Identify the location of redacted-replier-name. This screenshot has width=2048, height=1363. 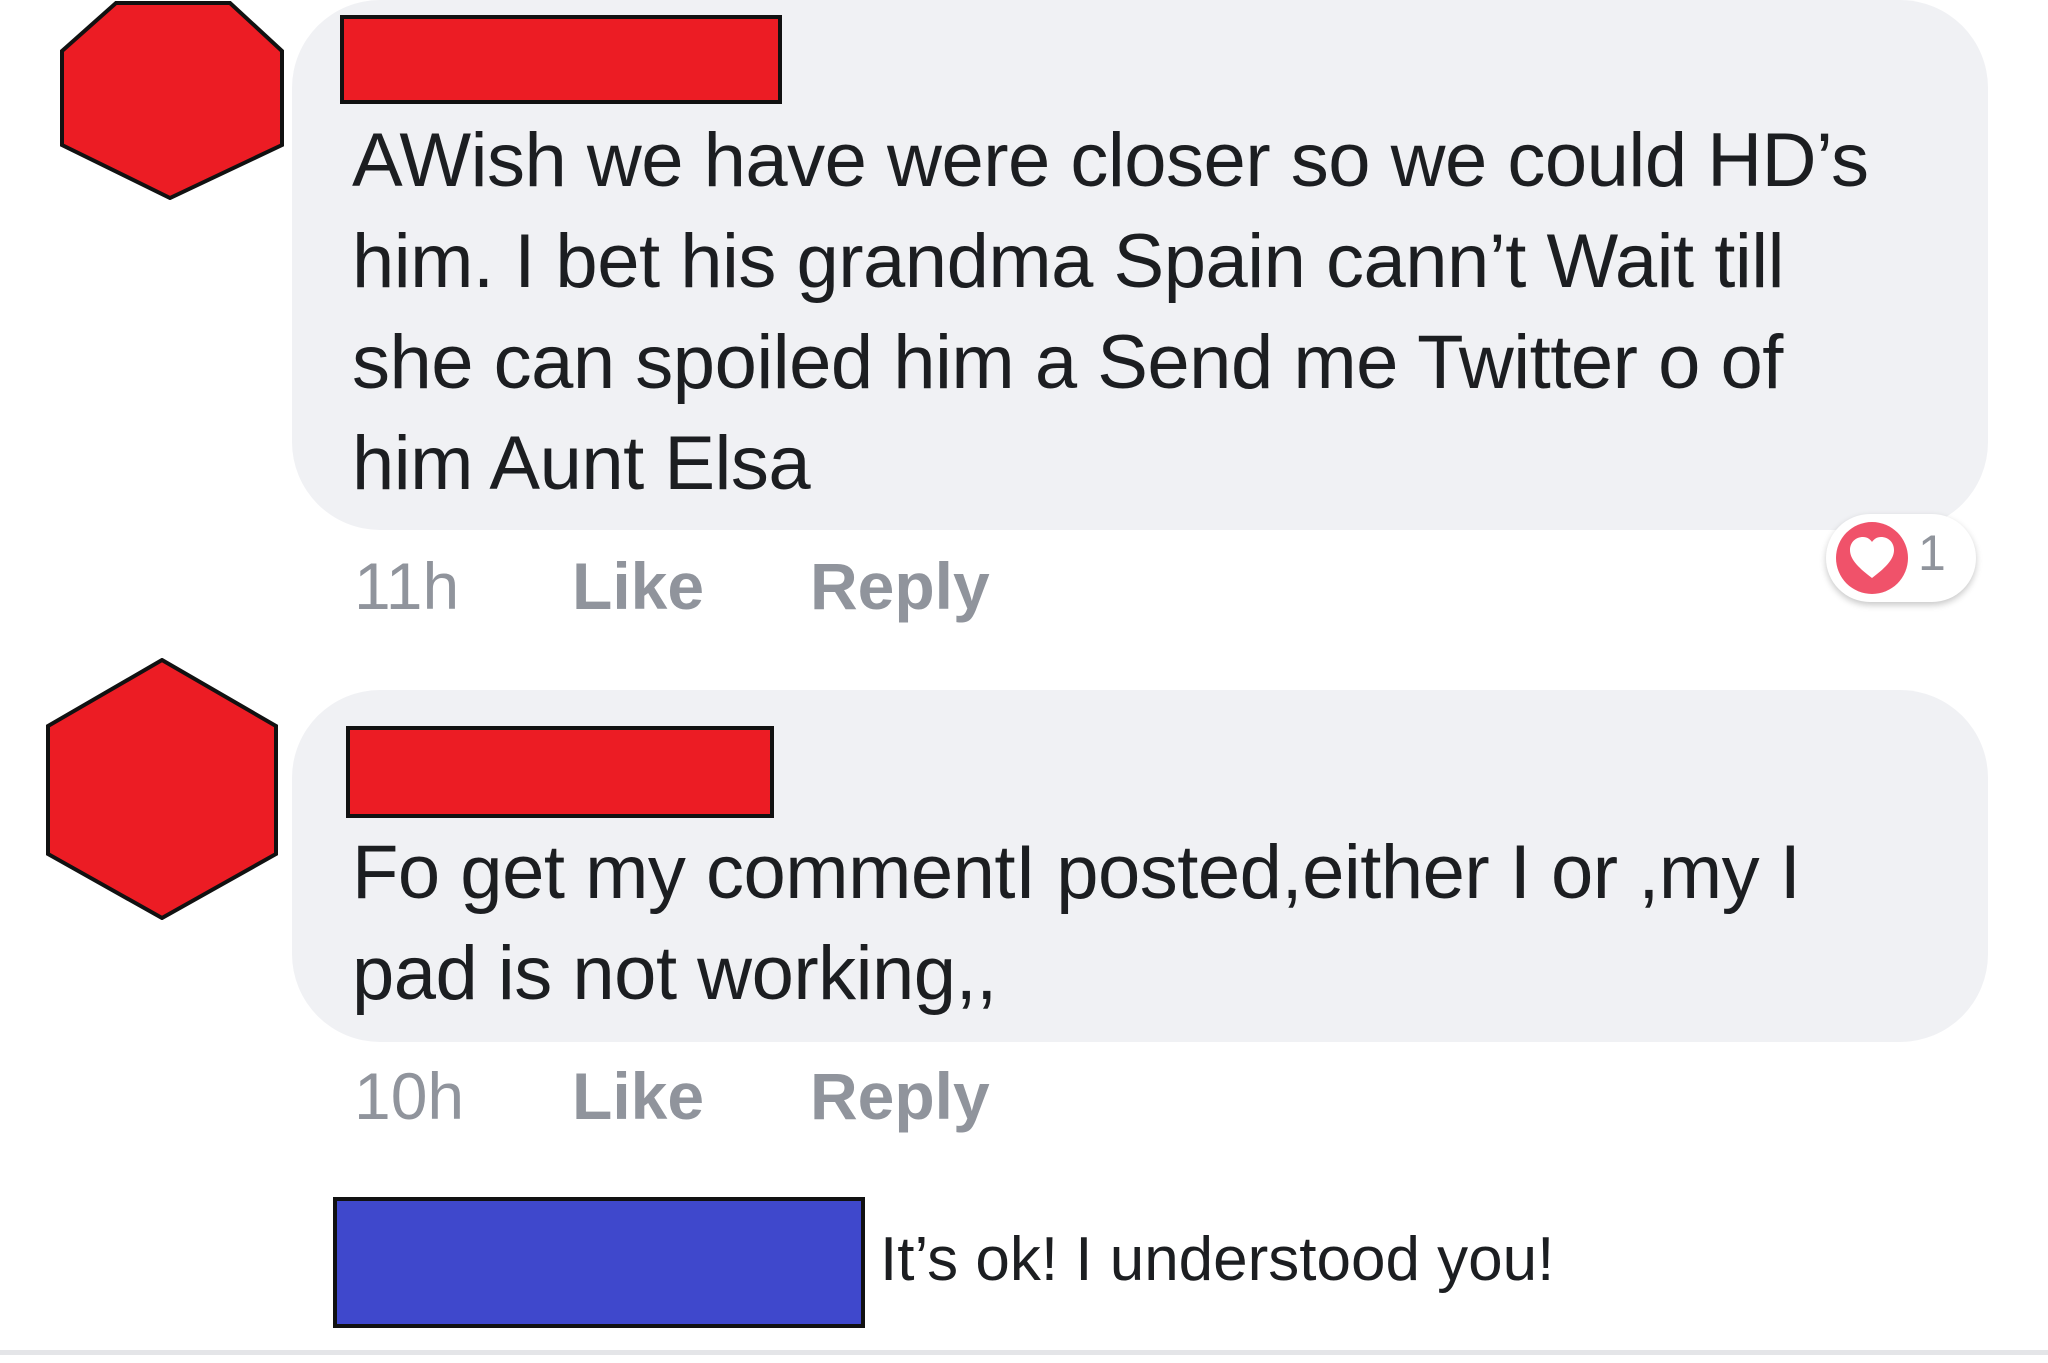
(599, 1262).